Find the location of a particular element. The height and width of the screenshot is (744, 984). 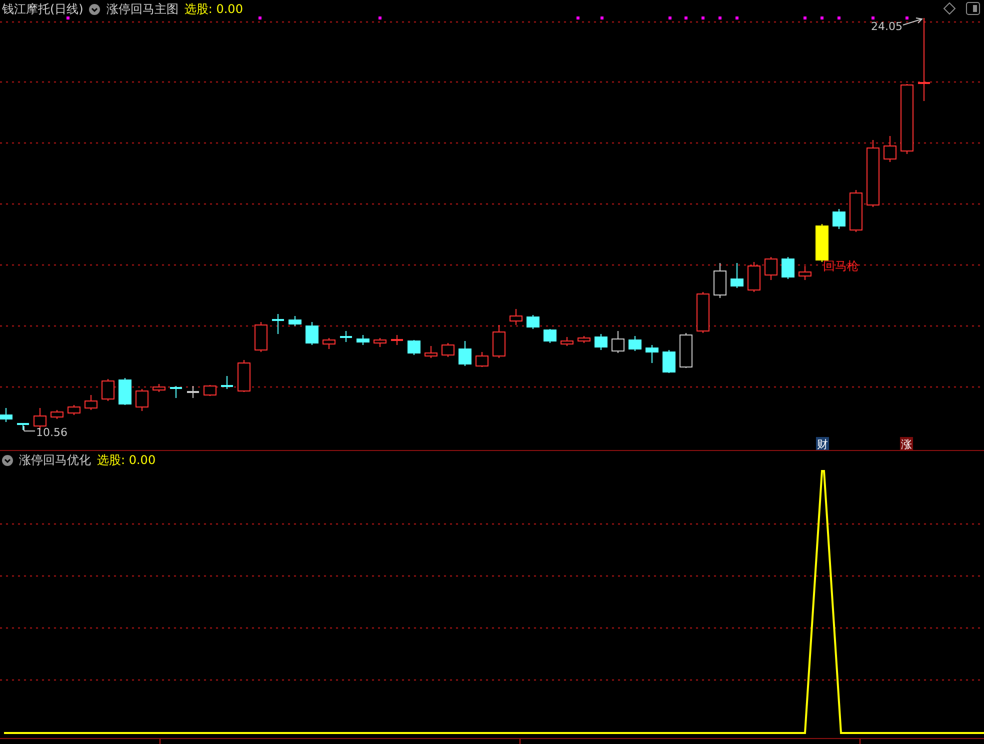

high-price-label: 24.05 is located at coordinates (886, 26).